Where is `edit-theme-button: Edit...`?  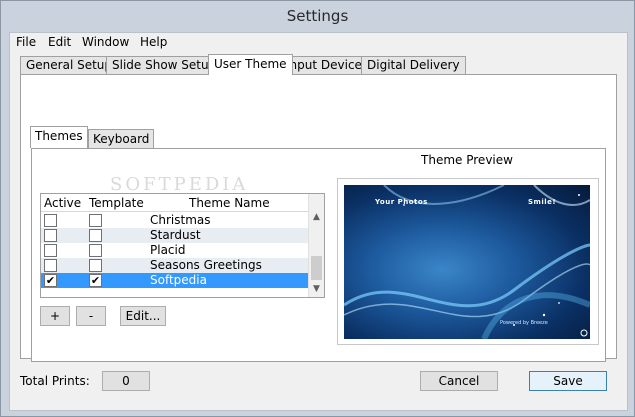 edit-theme-button: Edit... is located at coordinates (143, 316).